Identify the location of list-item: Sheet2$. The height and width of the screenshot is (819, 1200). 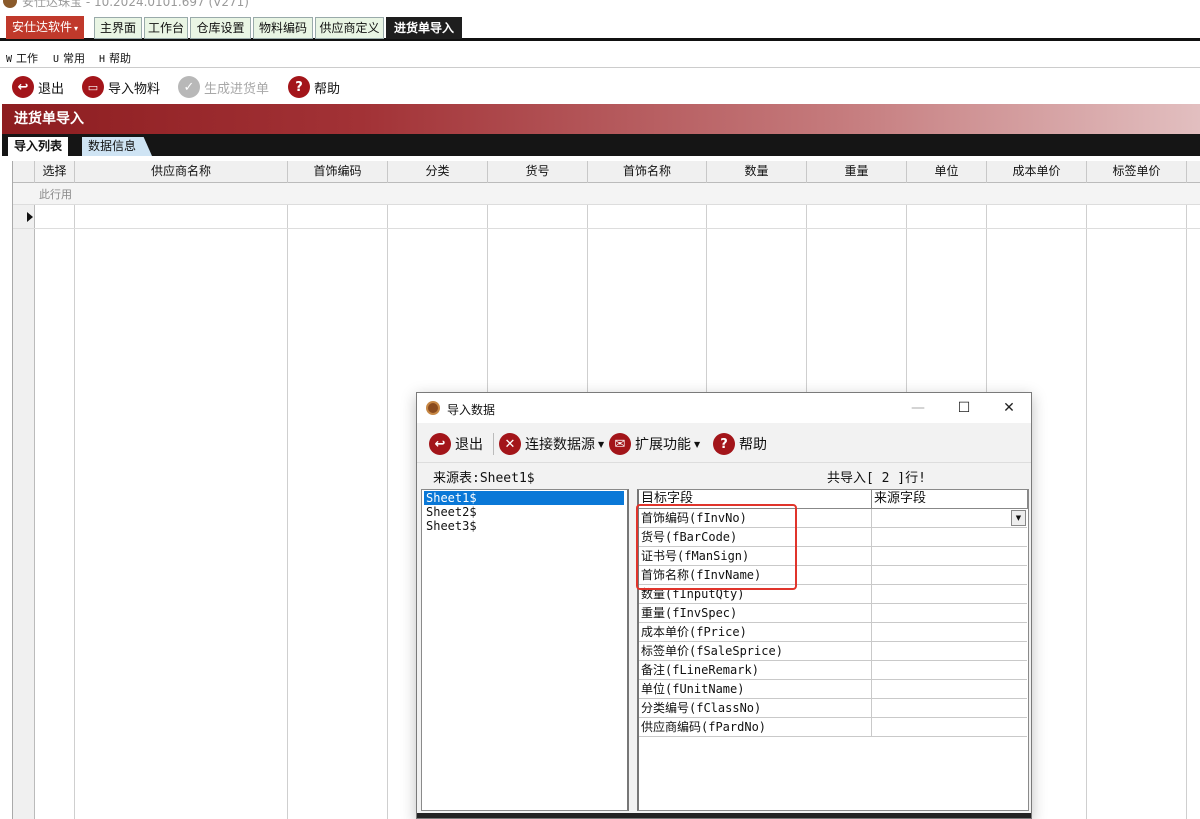
(450, 512).